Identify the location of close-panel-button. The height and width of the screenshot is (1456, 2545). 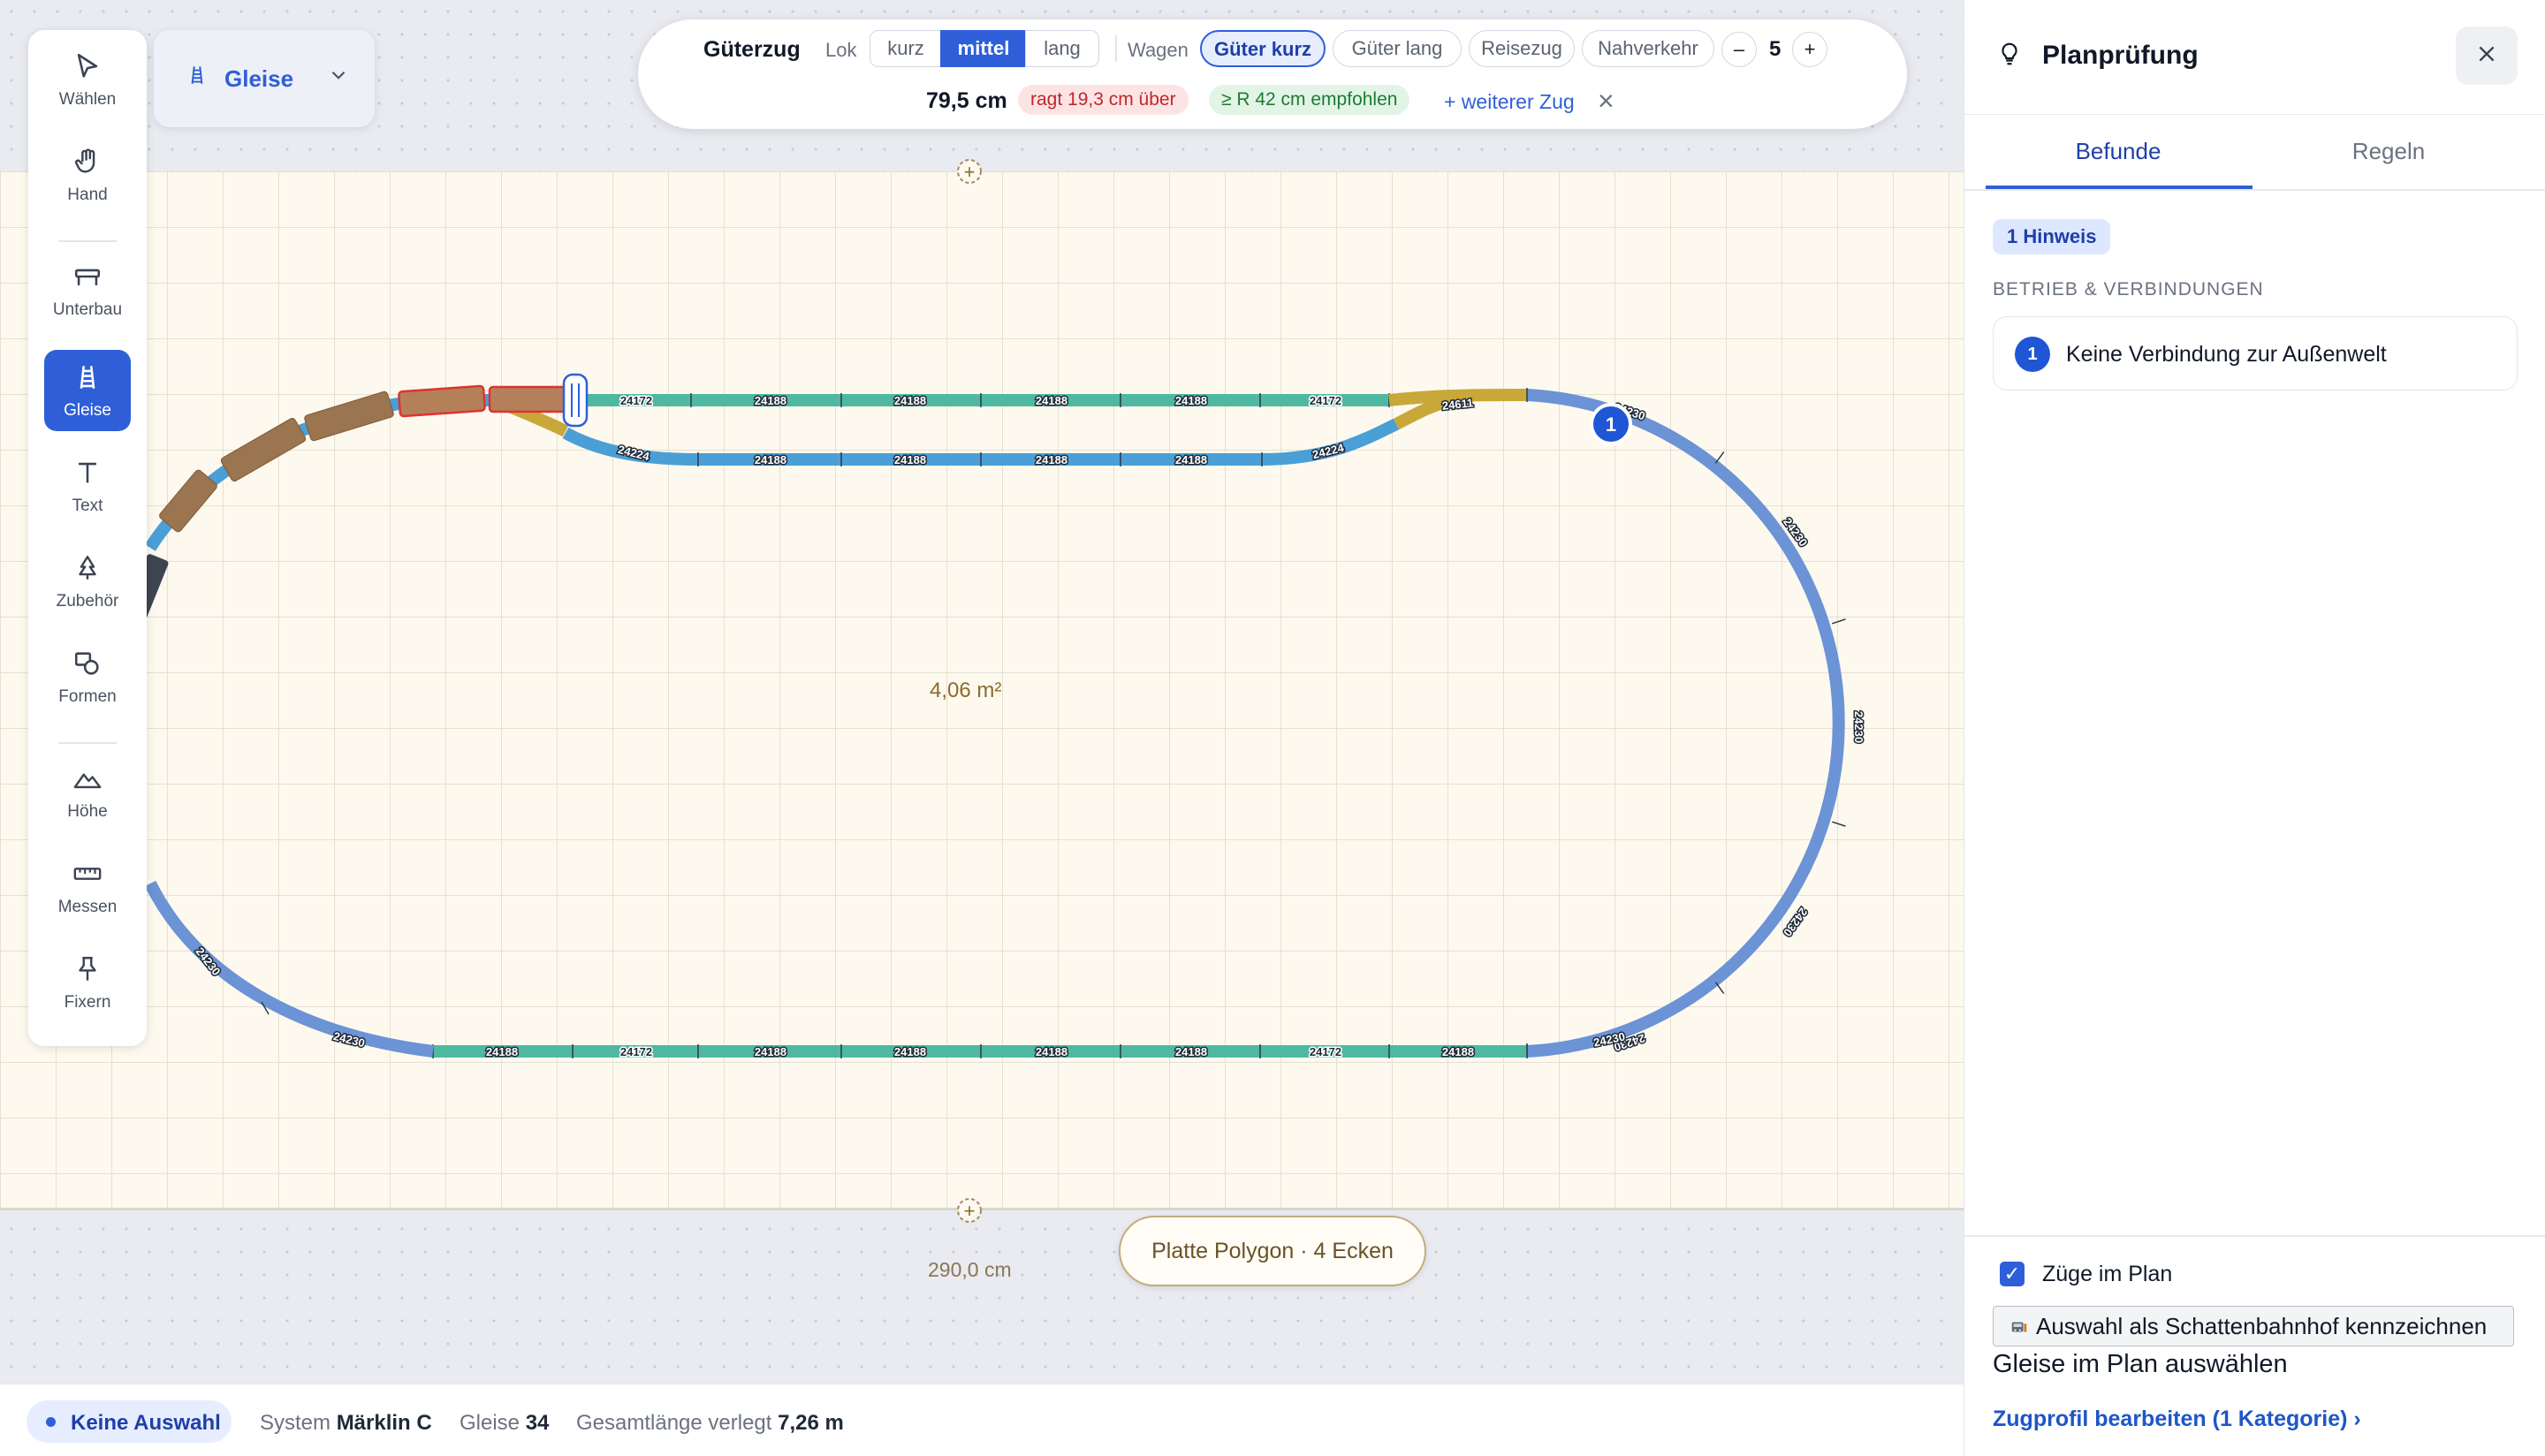
(2487, 56).